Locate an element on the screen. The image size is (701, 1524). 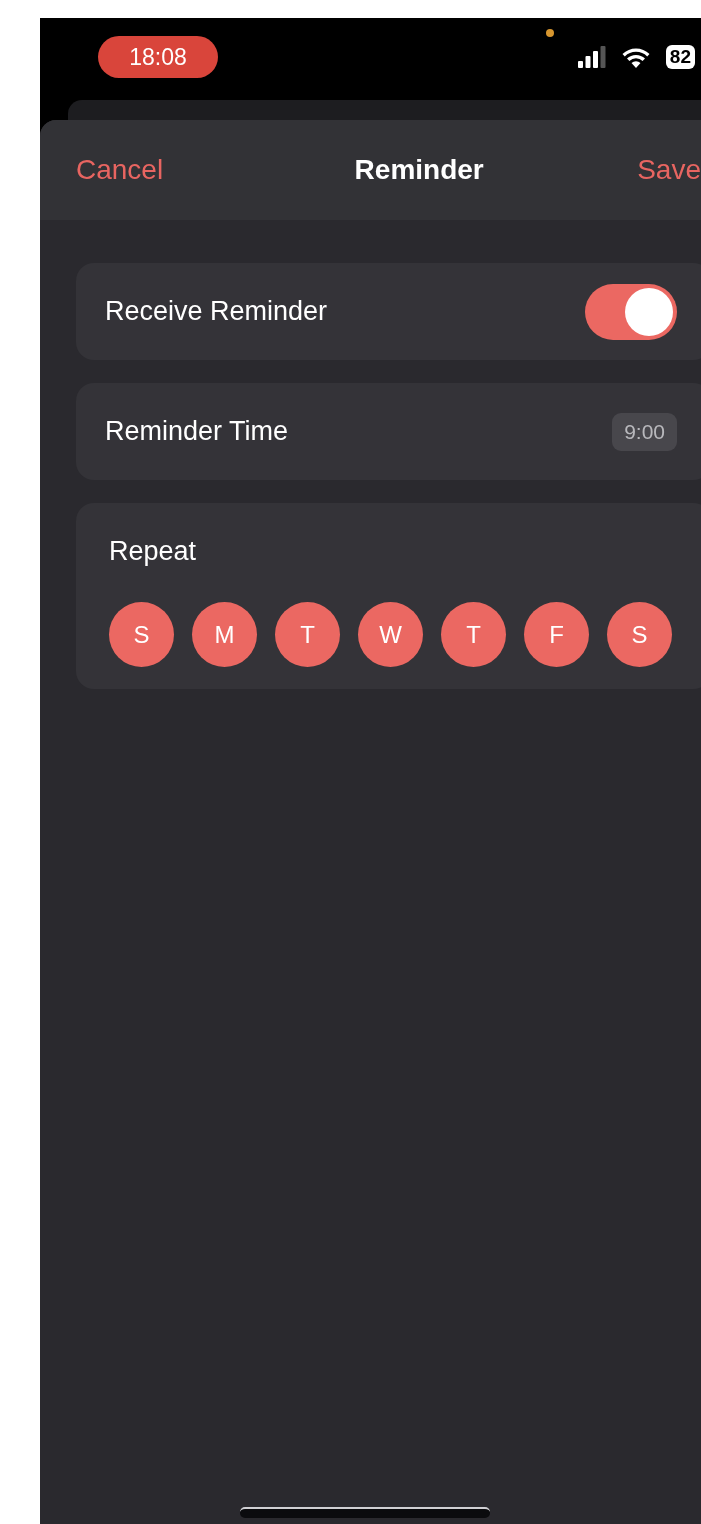
save-button: Save is located at coordinates (669, 170).